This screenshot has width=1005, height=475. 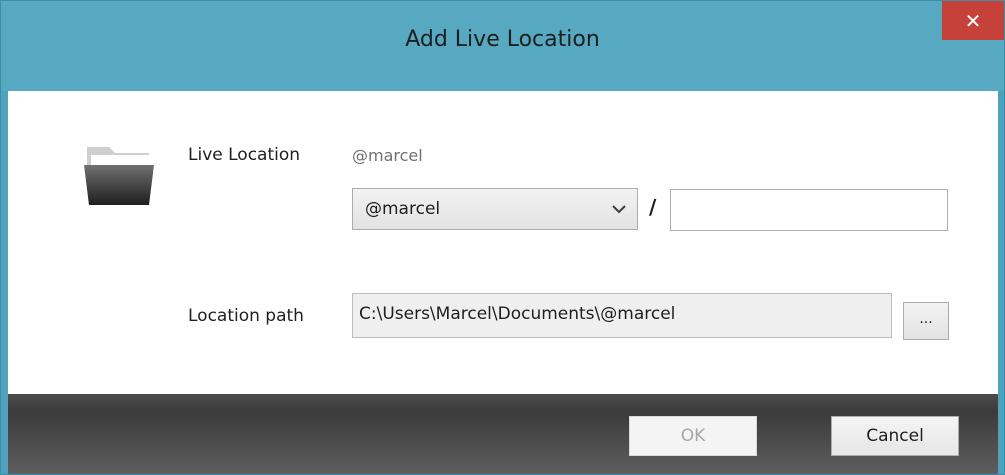 I want to click on location-path-value: C:\Users\Marcel\Documents\@marcel, so click(x=517, y=314).